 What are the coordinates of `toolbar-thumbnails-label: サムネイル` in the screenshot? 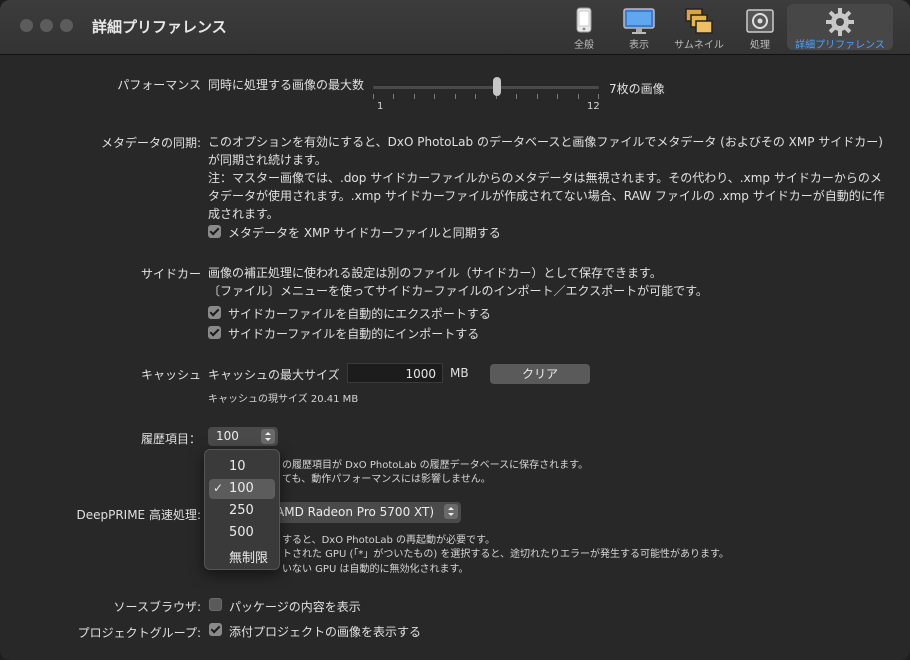 It's located at (699, 45).